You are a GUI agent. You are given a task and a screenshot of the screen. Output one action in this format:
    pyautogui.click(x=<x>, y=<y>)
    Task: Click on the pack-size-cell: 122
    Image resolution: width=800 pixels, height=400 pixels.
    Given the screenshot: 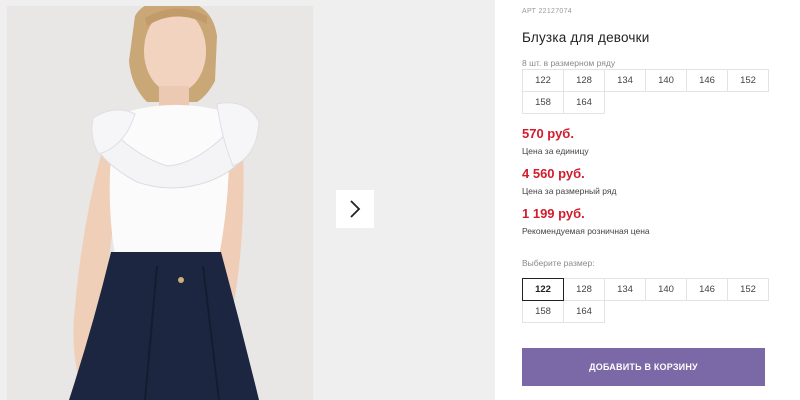 What is the action you would take?
    pyautogui.click(x=543, y=80)
    